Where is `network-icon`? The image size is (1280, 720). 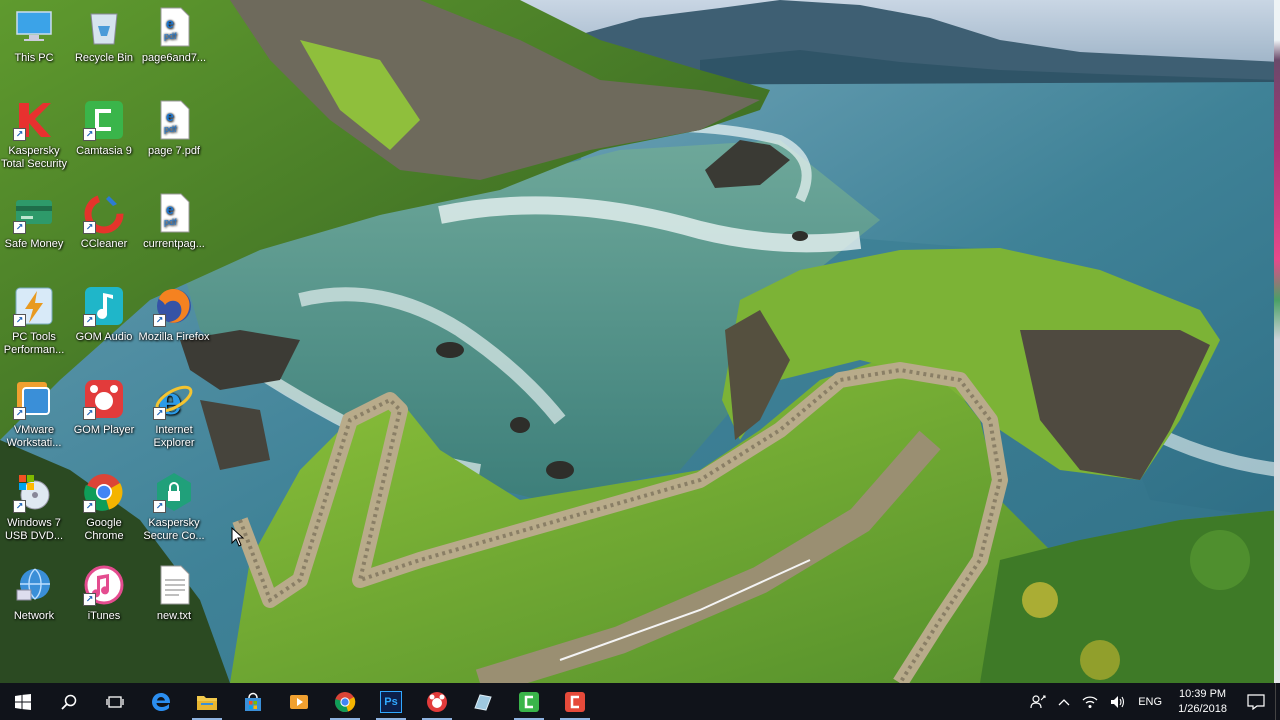 network-icon is located at coordinates (34, 585).